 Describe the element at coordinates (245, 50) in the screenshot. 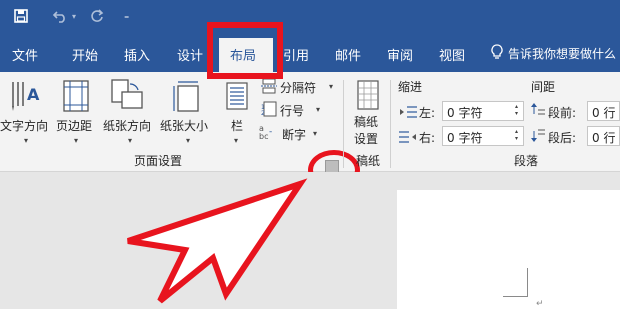

I see `highlight-box` at that location.